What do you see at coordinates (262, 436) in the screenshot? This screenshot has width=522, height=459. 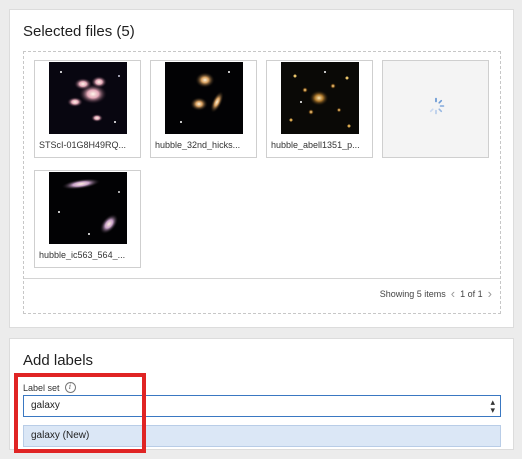 I see `label-set-option: galaxy (New)` at bounding box center [262, 436].